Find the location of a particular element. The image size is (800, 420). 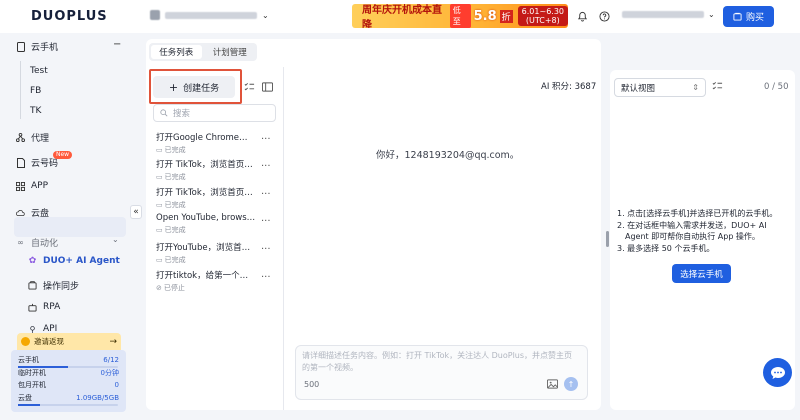

sidebar-item-ai-agent: ✿ DUO+ AI Agent is located at coordinates (74, 261).